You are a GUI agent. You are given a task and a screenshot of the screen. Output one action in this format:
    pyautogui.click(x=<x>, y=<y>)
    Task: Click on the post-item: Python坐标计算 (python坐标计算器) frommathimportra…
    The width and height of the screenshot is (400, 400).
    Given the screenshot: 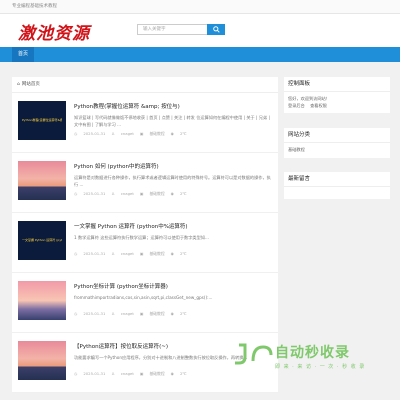 What is the action you would take?
    pyautogui.click(x=145, y=303)
    